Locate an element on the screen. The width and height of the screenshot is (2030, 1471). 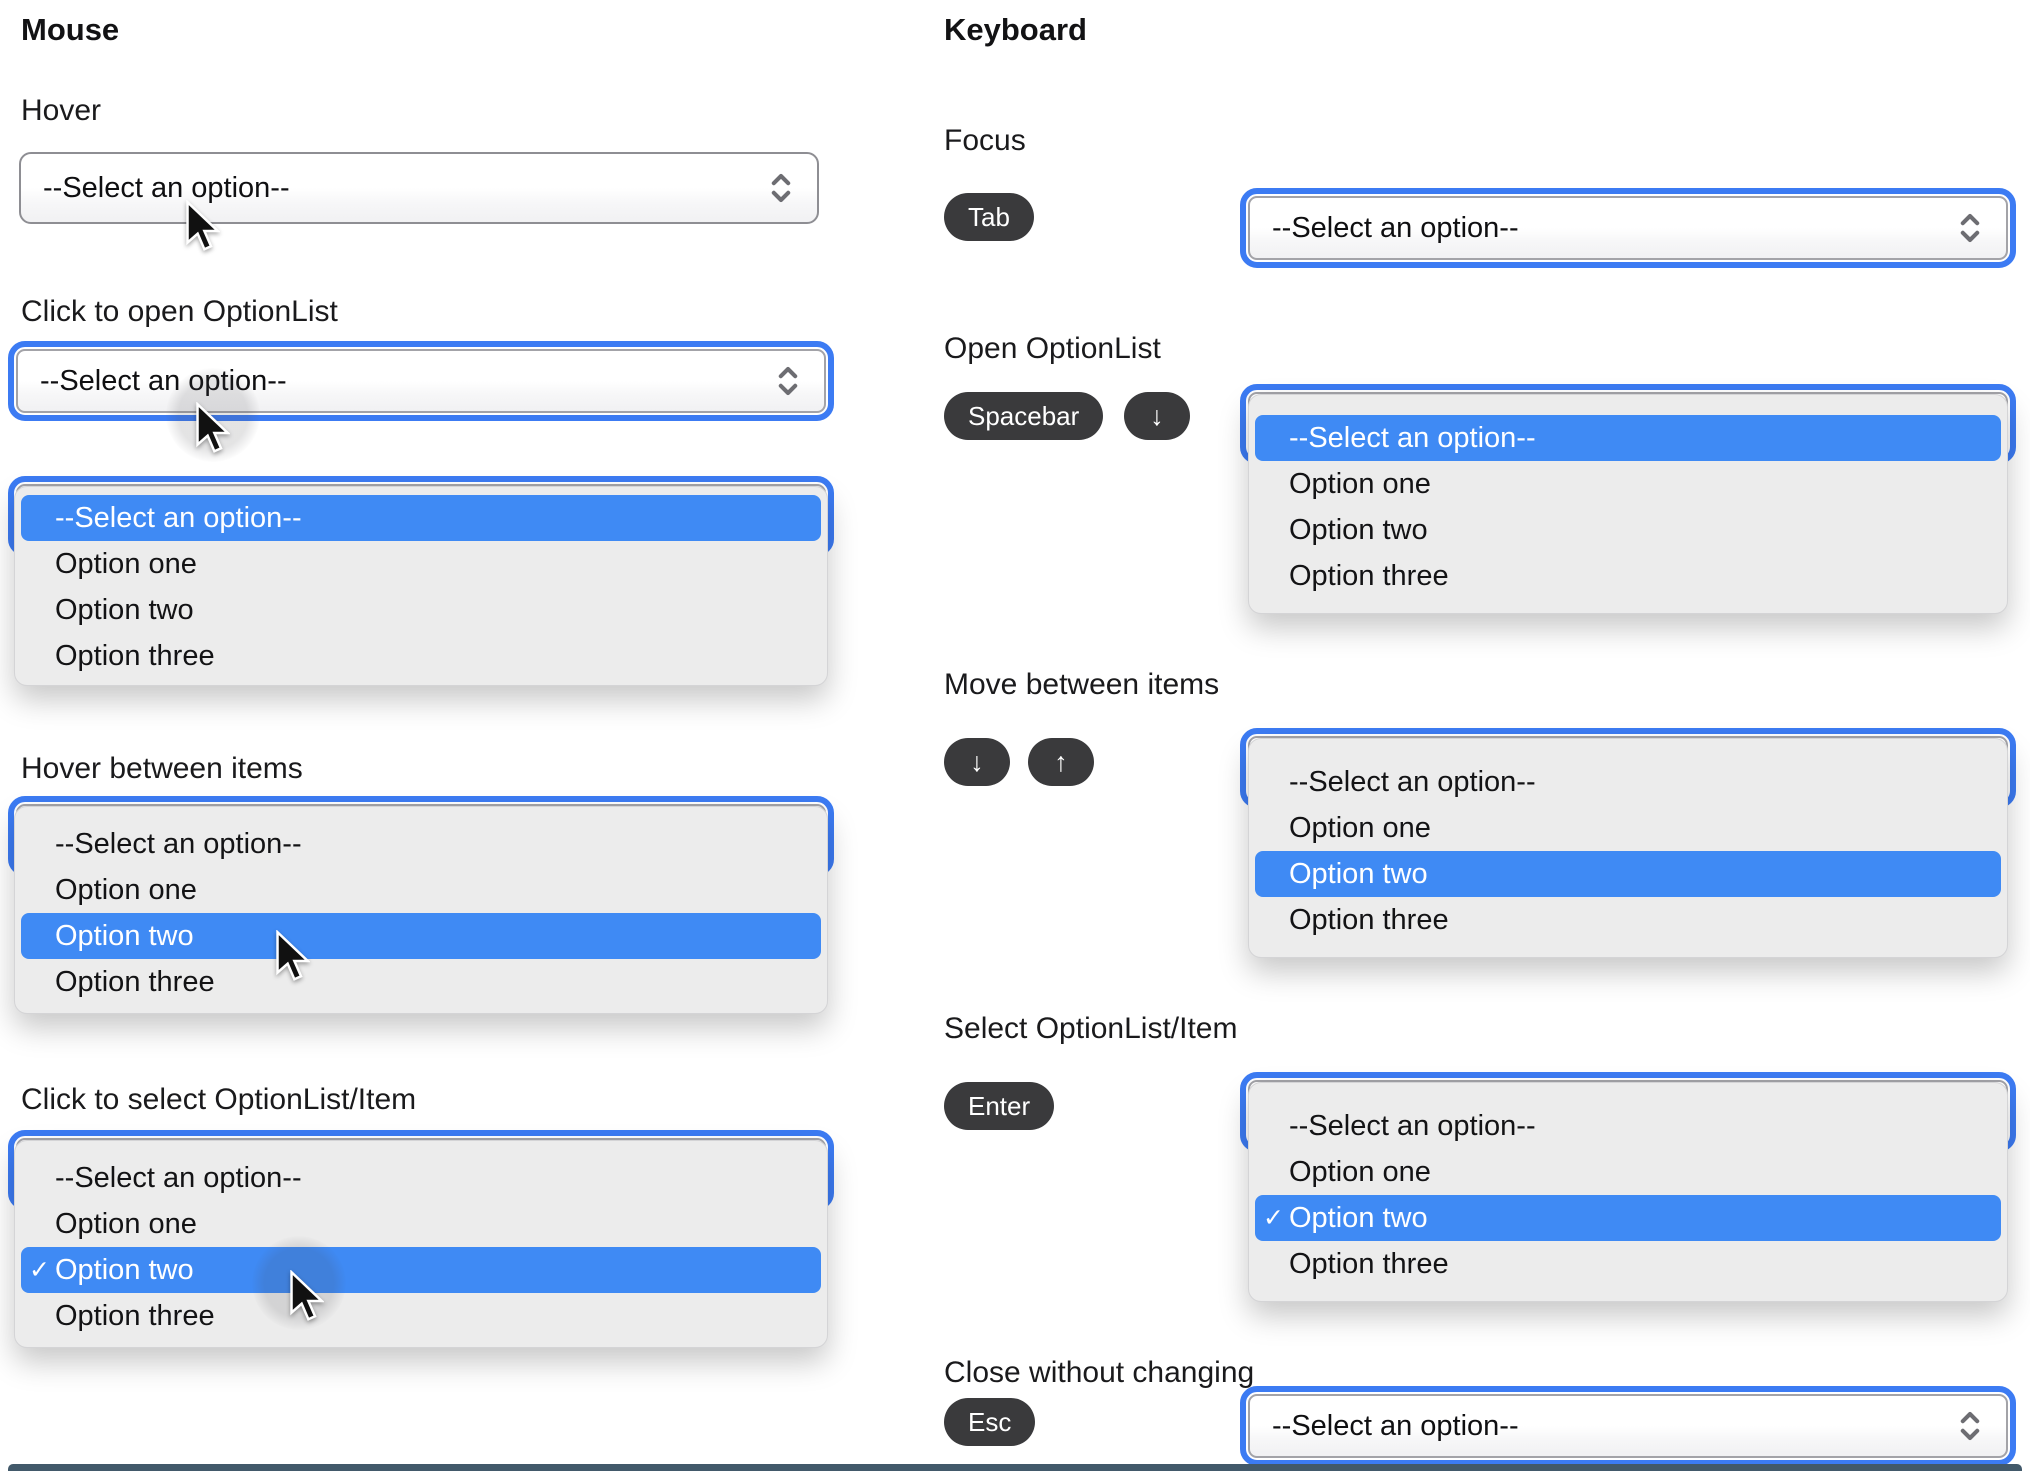
keyboard-column-heading: Keyboard is located at coordinates (1015, 29).